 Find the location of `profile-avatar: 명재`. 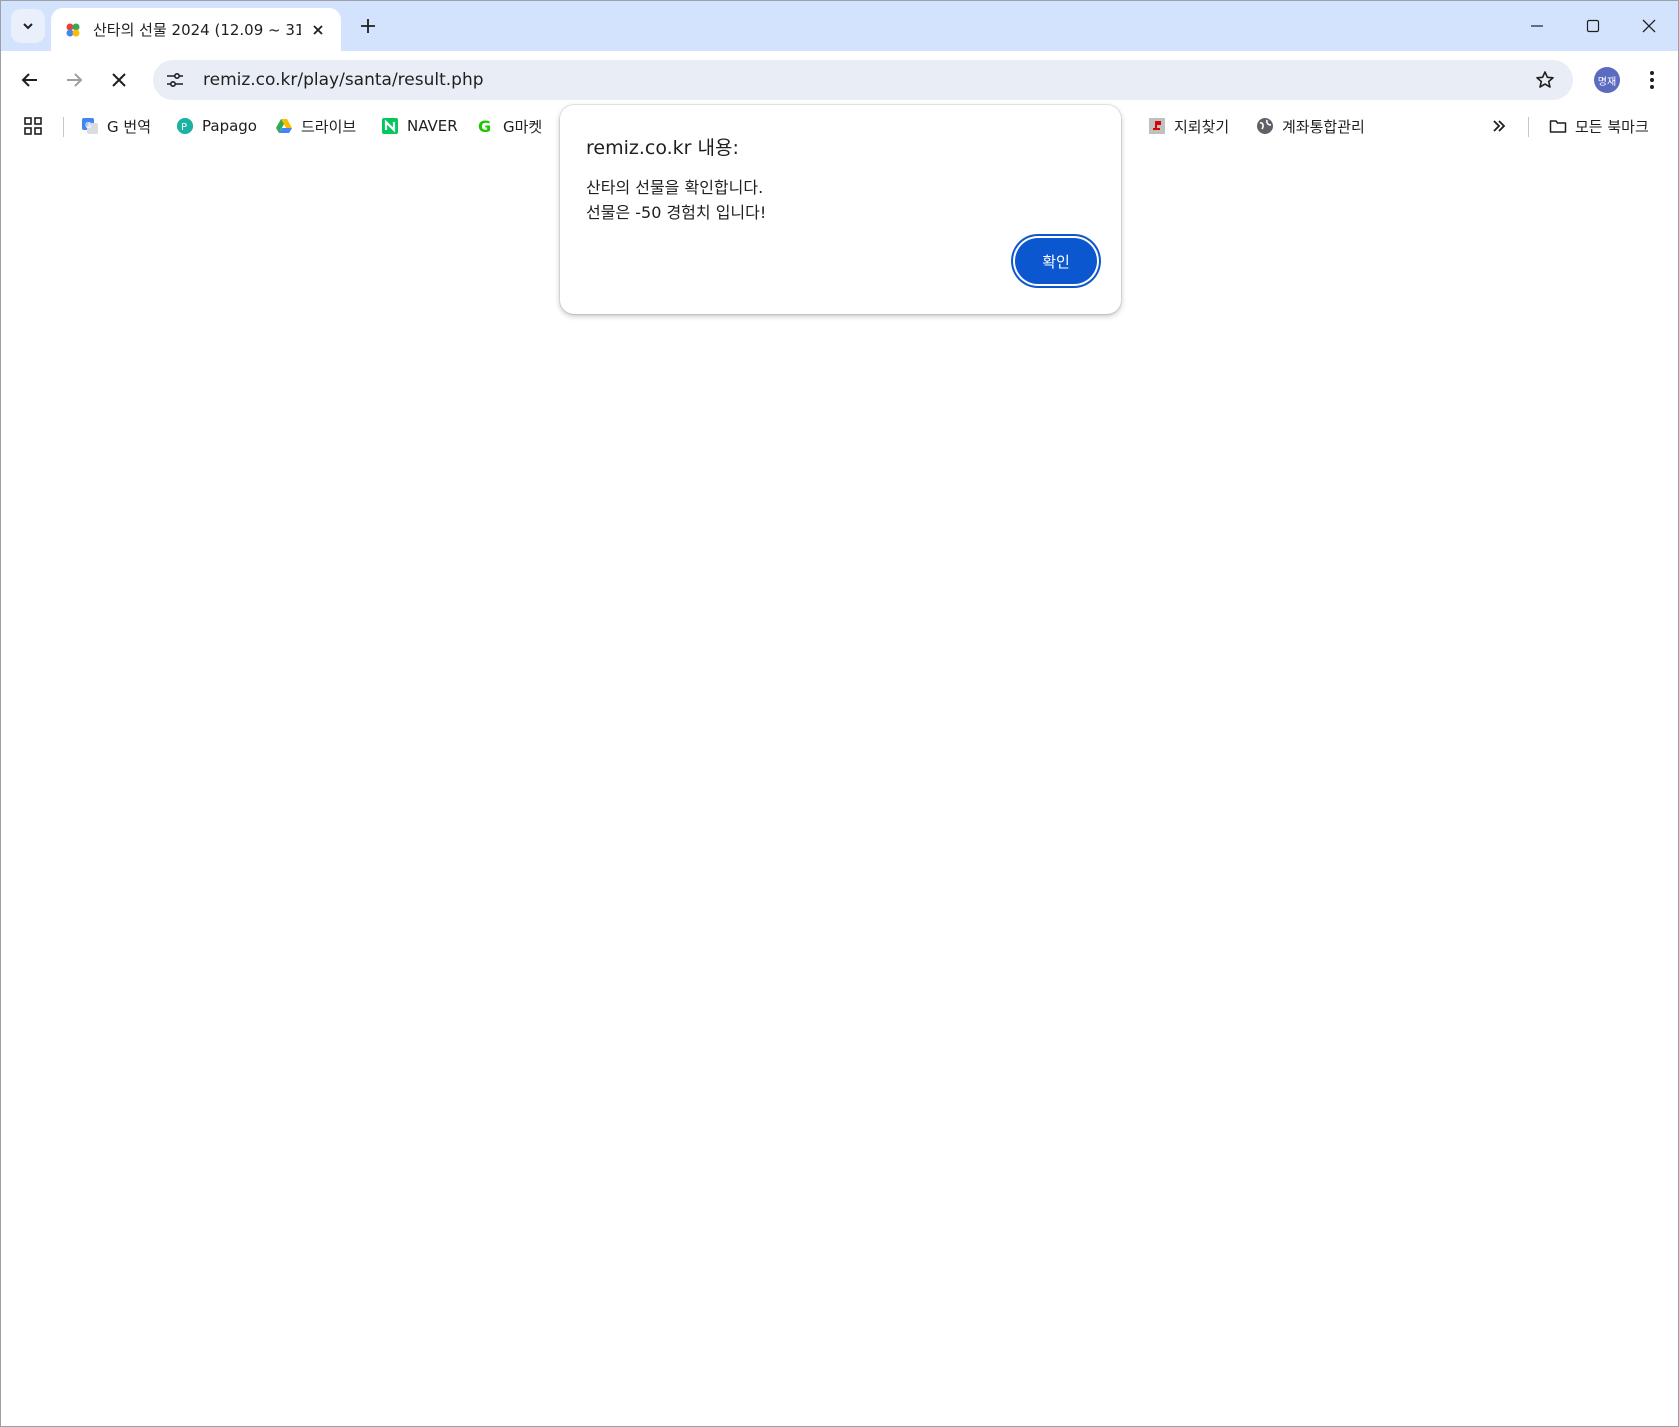

profile-avatar: 명재 is located at coordinates (1607, 80).